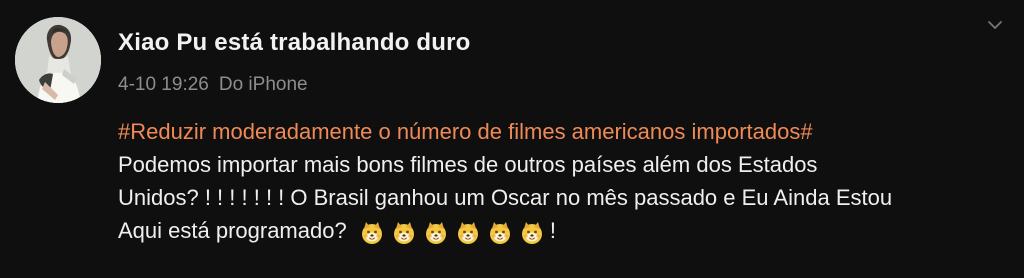  What do you see at coordinates (163, 84) in the screenshot?
I see `timestamp: 4-10 19:26` at bounding box center [163, 84].